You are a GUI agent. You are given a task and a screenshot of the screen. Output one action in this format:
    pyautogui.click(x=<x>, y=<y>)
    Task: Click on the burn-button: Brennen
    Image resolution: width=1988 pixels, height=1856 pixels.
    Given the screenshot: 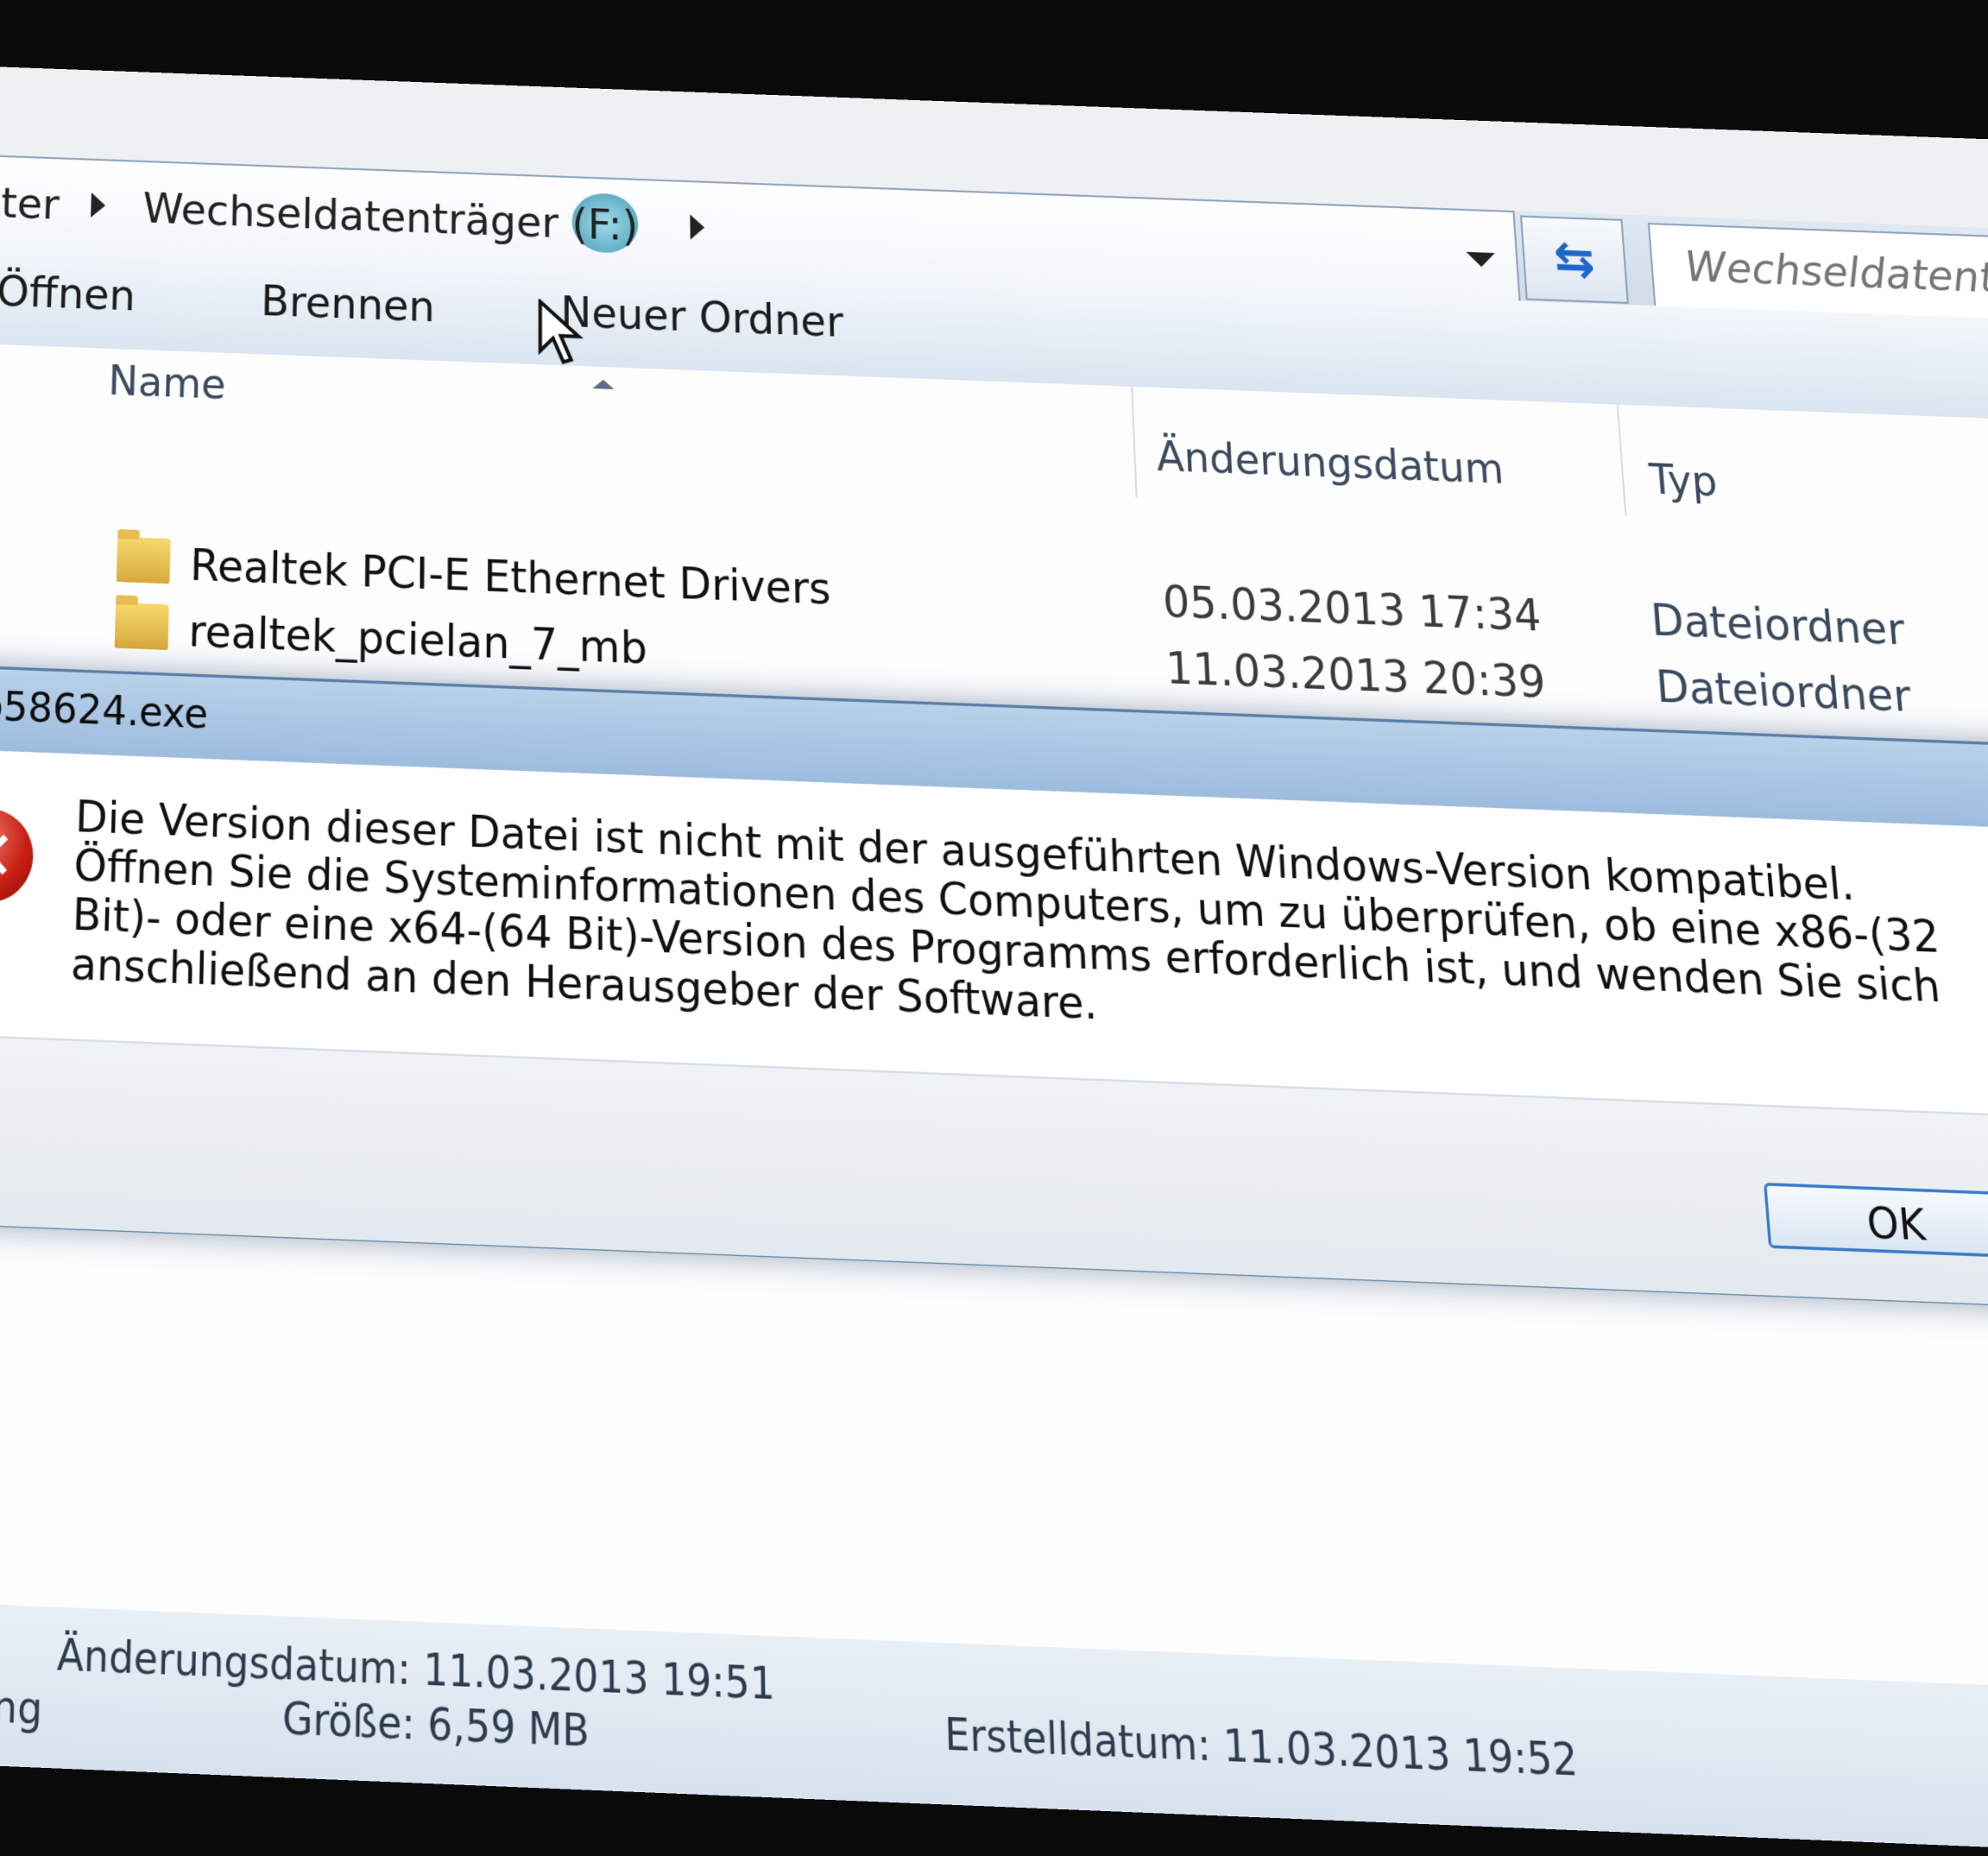 What is the action you would take?
    pyautogui.click(x=348, y=303)
    